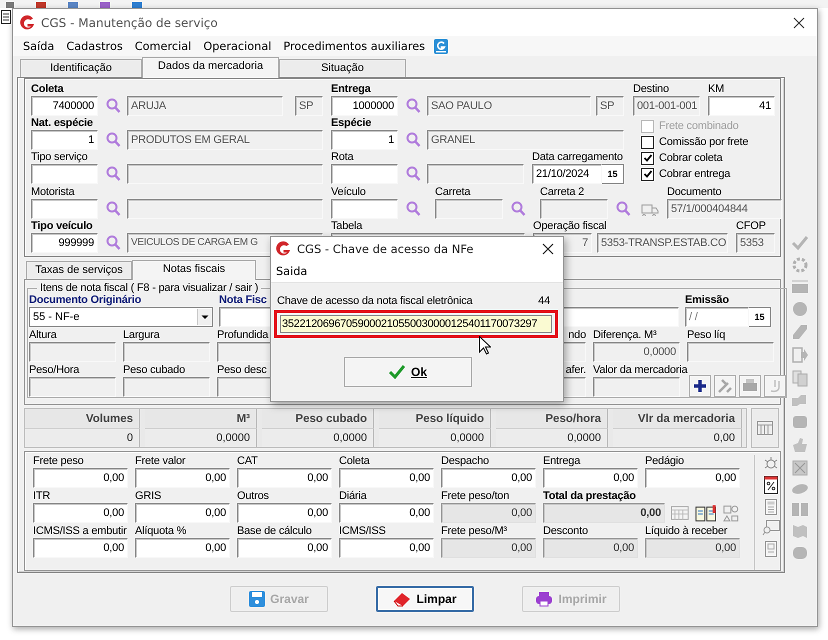  Describe the element at coordinates (741, 106) in the screenshot. I see `input-field: 41` at that location.